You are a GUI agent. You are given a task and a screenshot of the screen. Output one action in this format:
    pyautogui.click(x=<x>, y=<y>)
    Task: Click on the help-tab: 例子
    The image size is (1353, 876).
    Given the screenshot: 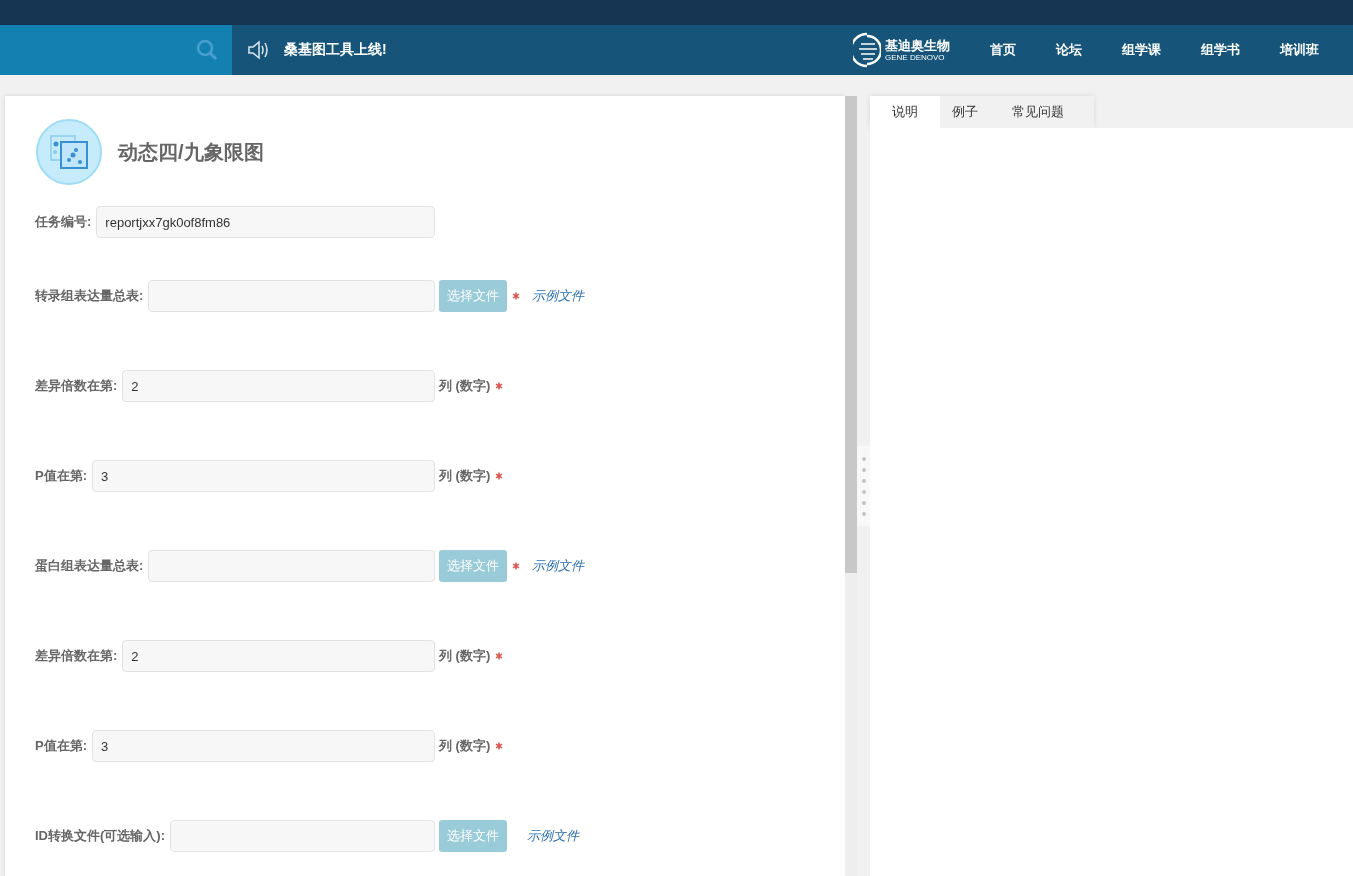 What is the action you would take?
    pyautogui.click(x=965, y=112)
    